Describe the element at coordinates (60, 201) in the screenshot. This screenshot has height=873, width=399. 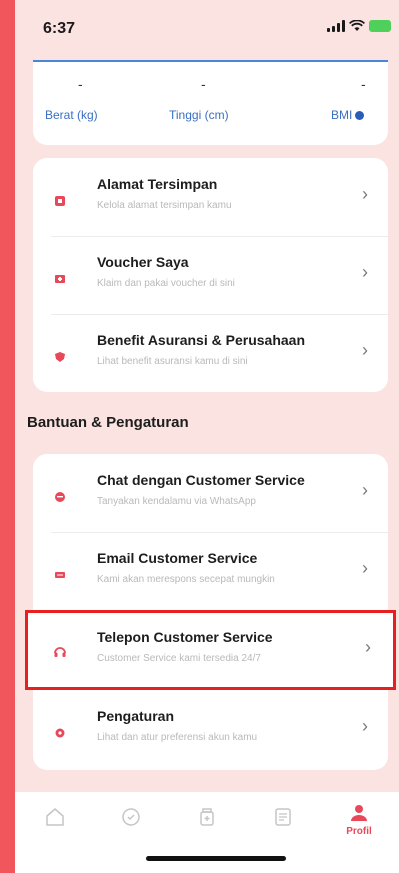
I see `location-icon` at that location.